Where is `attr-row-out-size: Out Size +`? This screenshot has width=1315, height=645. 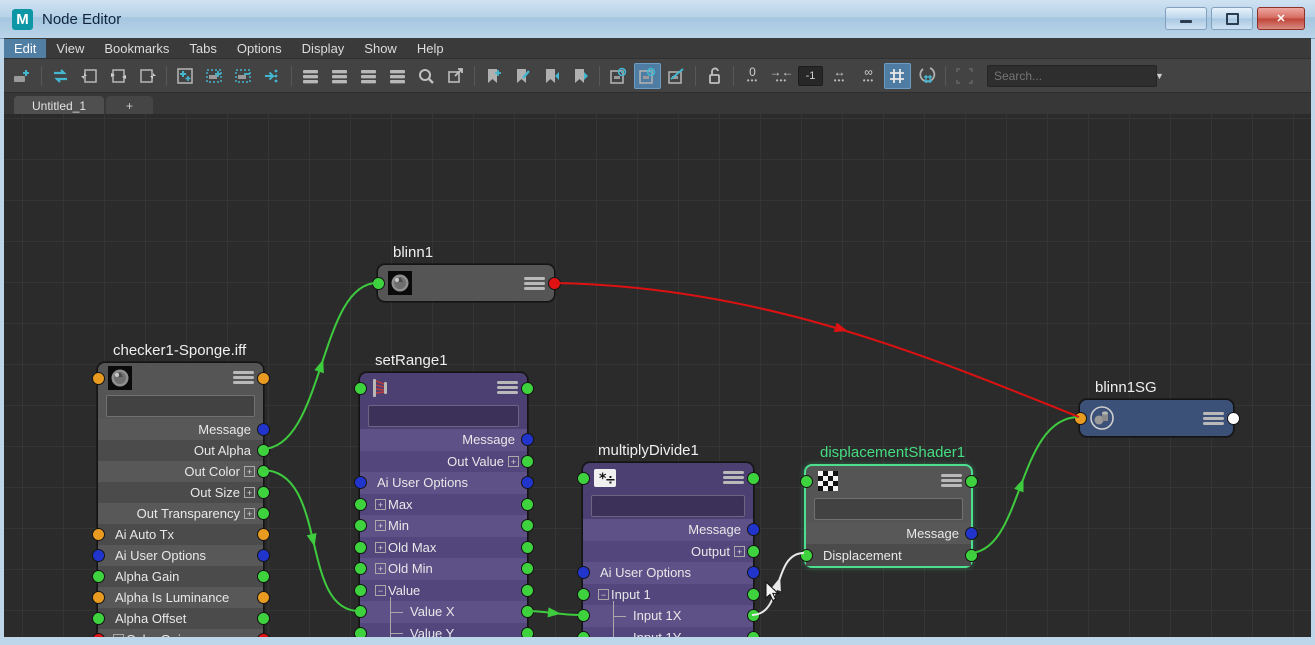 attr-row-out-size: Out Size + is located at coordinates (180, 492).